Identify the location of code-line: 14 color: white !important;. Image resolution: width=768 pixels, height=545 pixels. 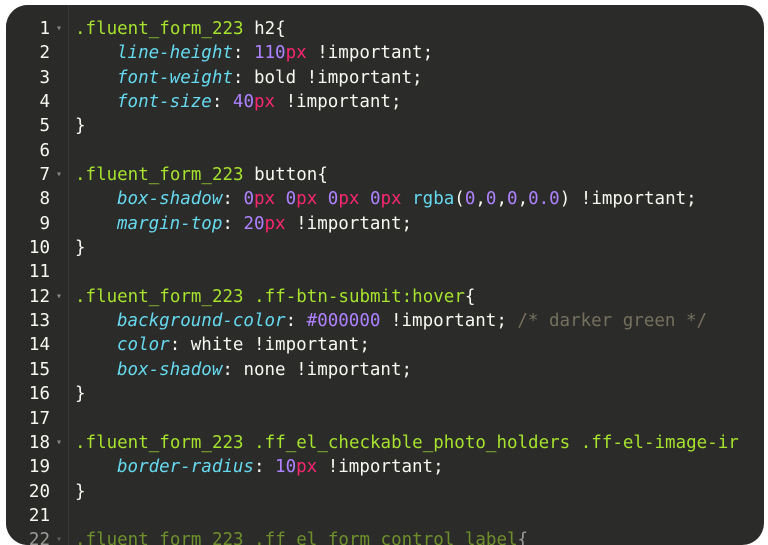
(385, 345).